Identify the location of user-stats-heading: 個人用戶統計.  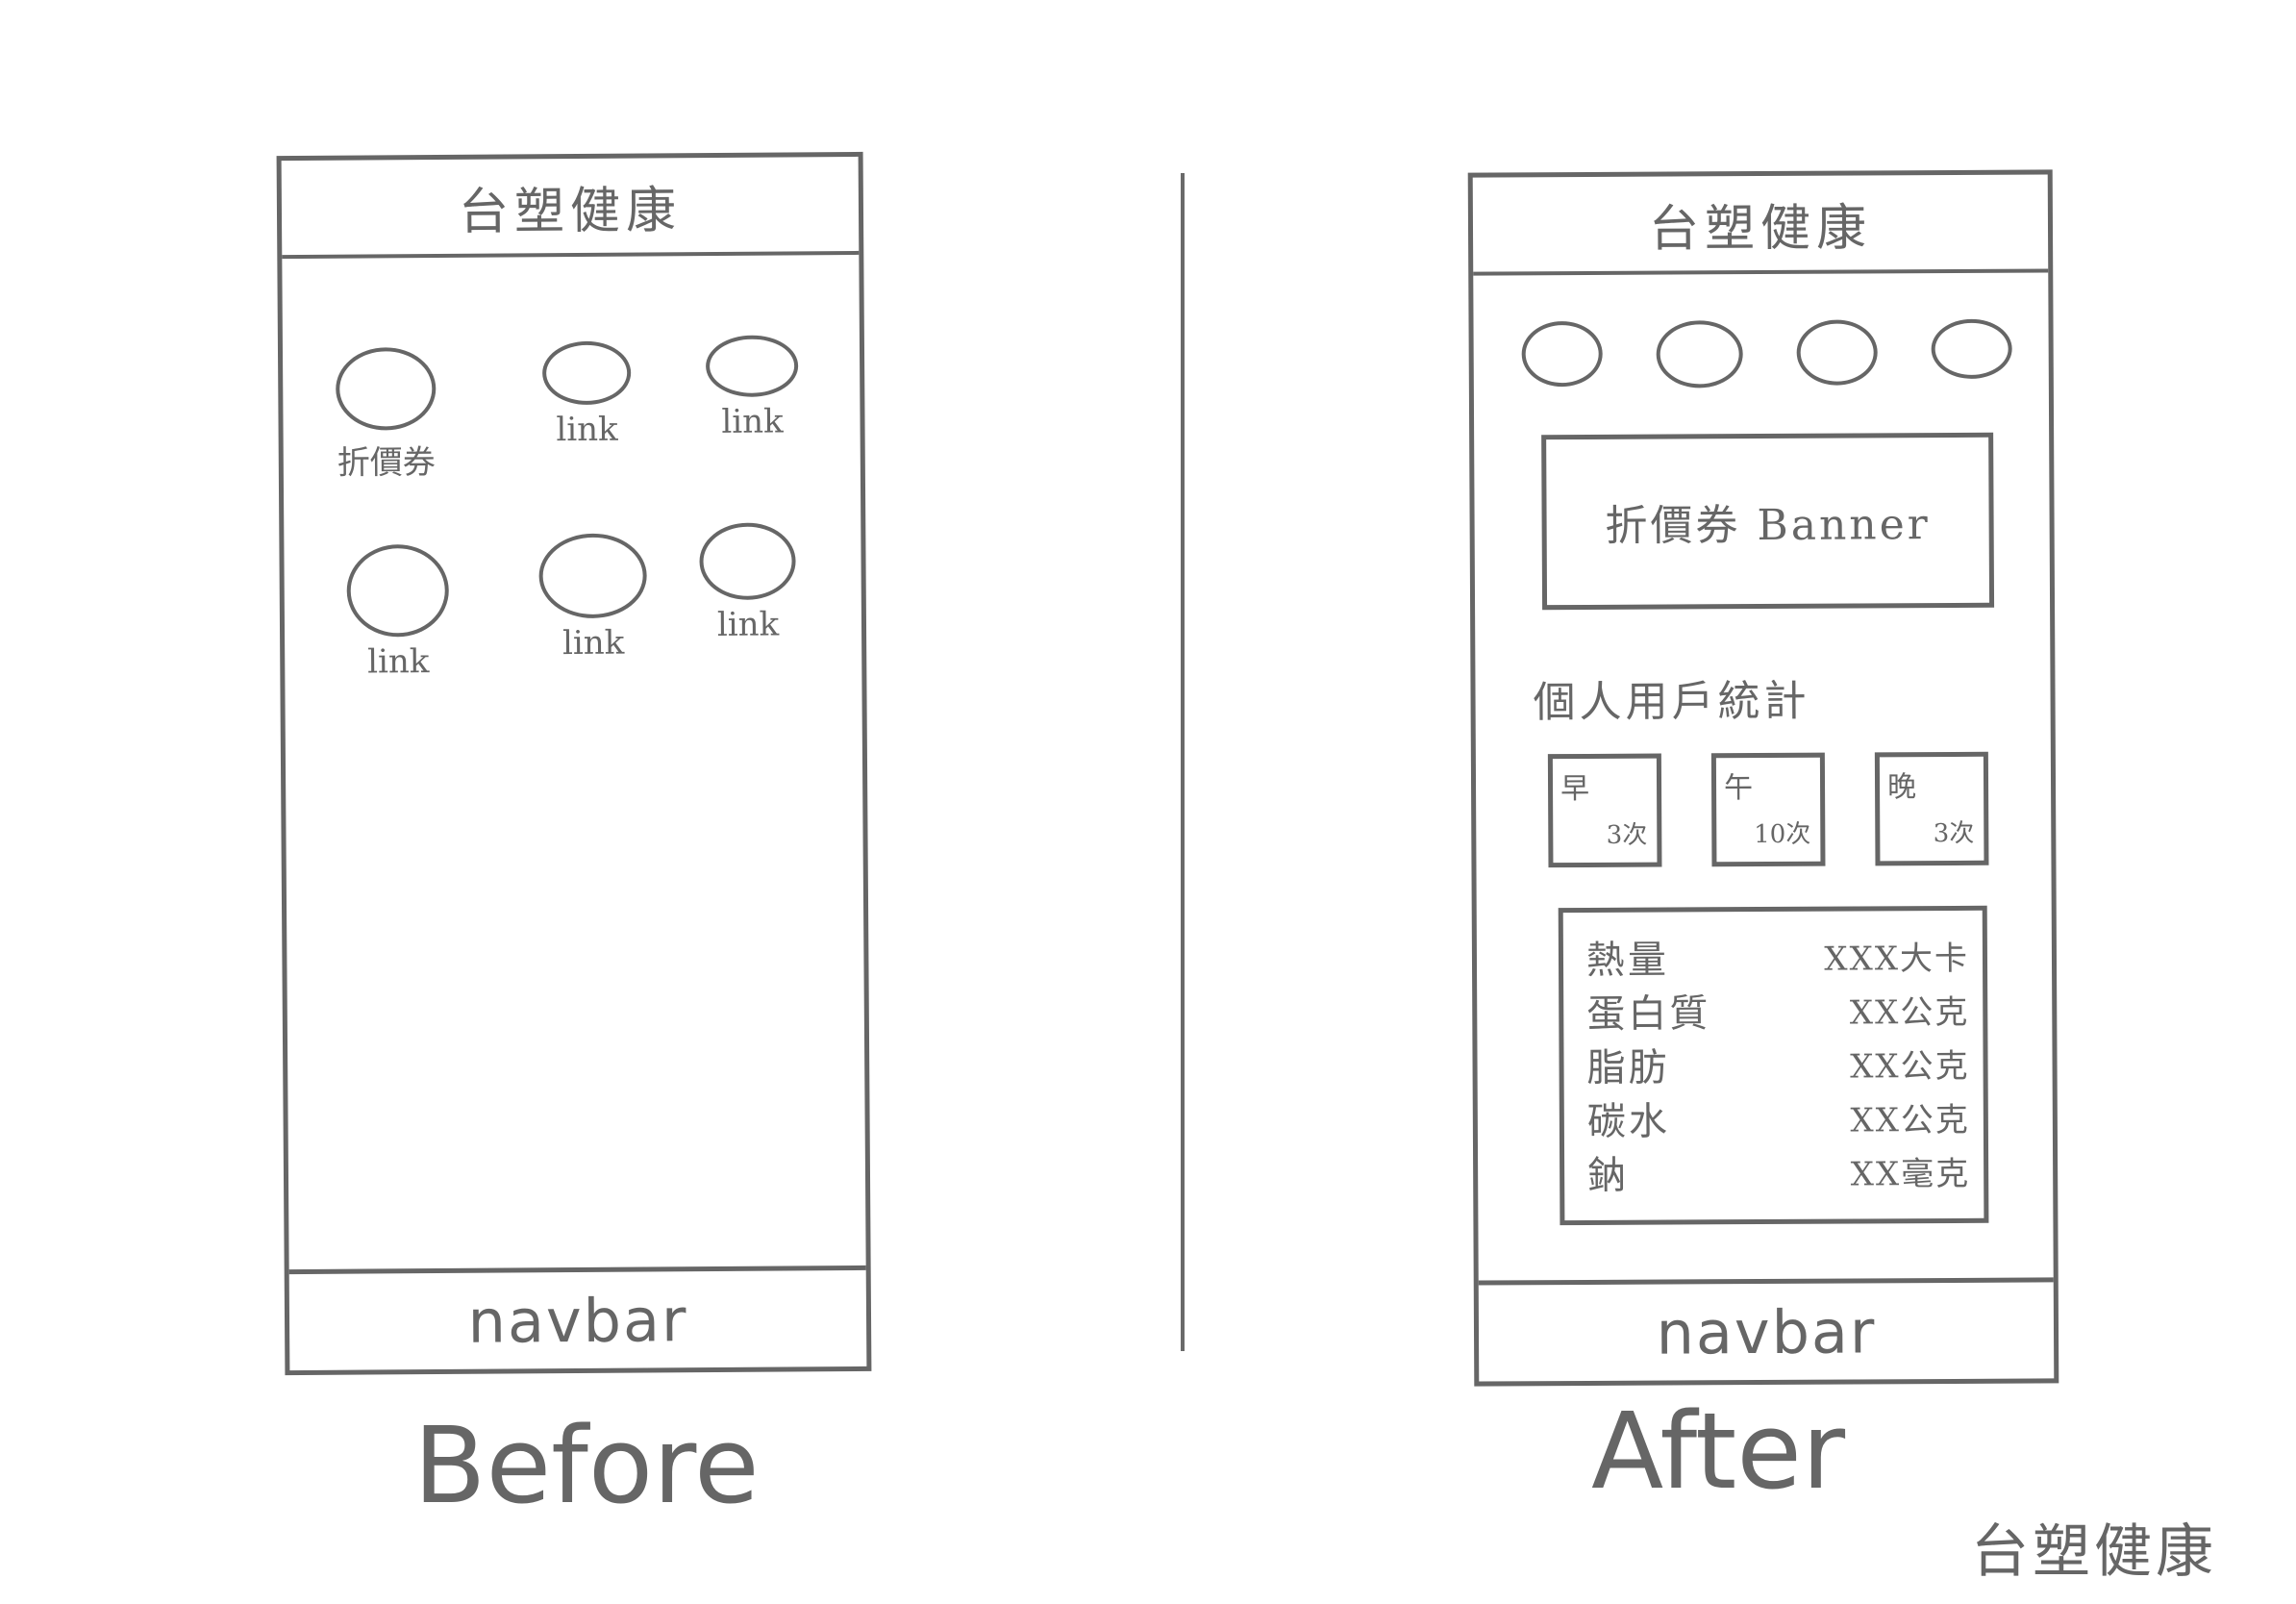
(1671, 702).